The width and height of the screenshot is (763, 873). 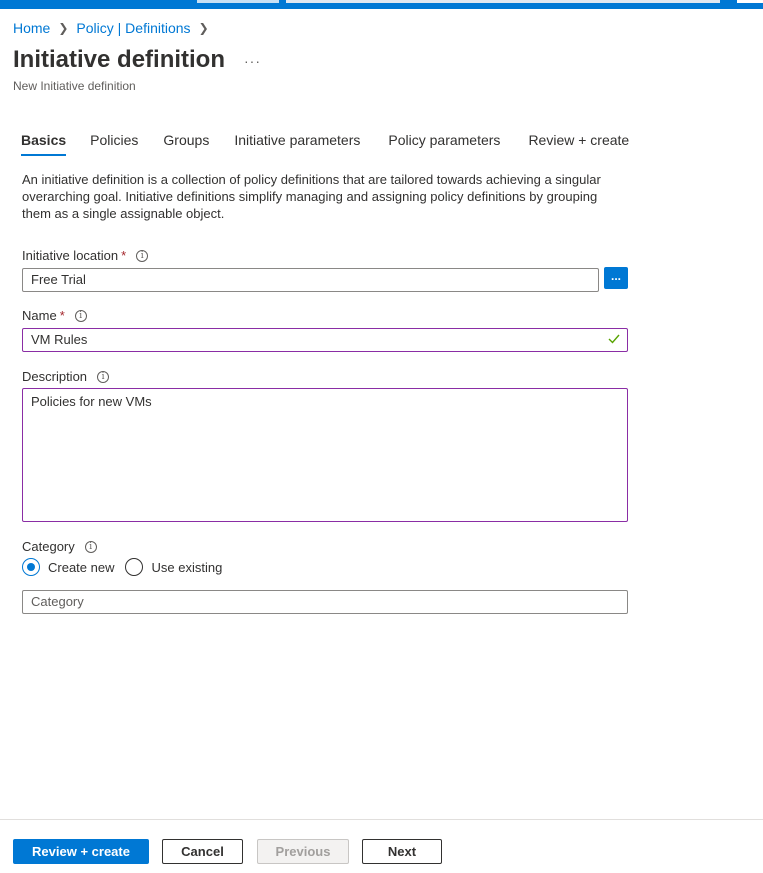 What do you see at coordinates (325, 455) in the screenshot?
I see `description-textarea: Policies for new VMs` at bounding box center [325, 455].